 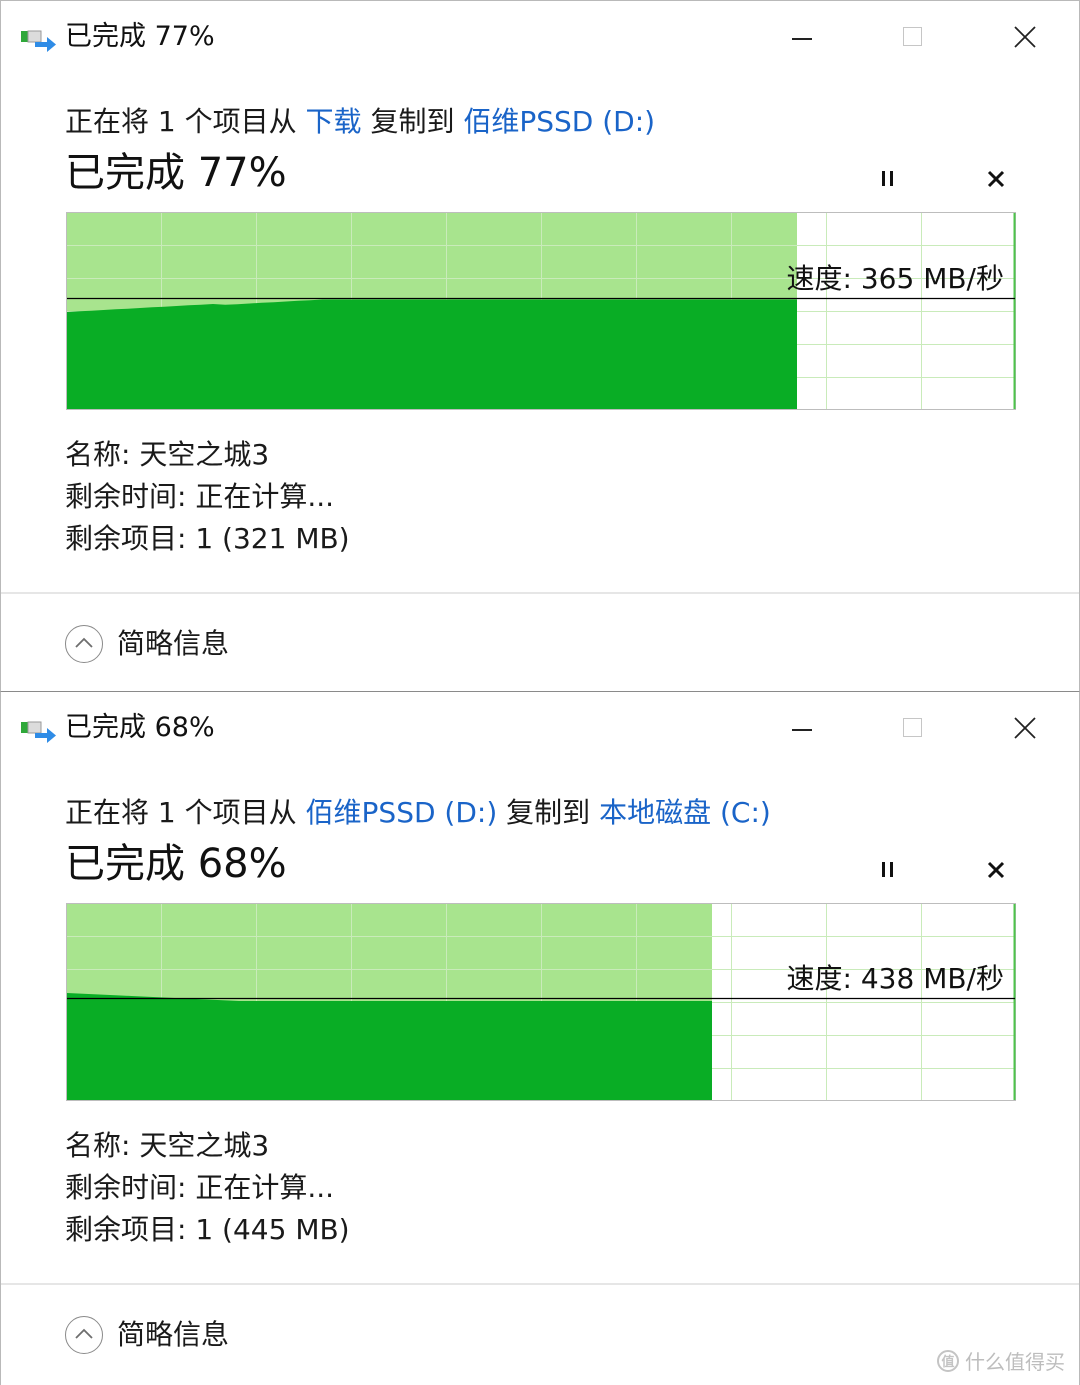 I want to click on window-title: 已完成 68%, so click(x=140, y=727).